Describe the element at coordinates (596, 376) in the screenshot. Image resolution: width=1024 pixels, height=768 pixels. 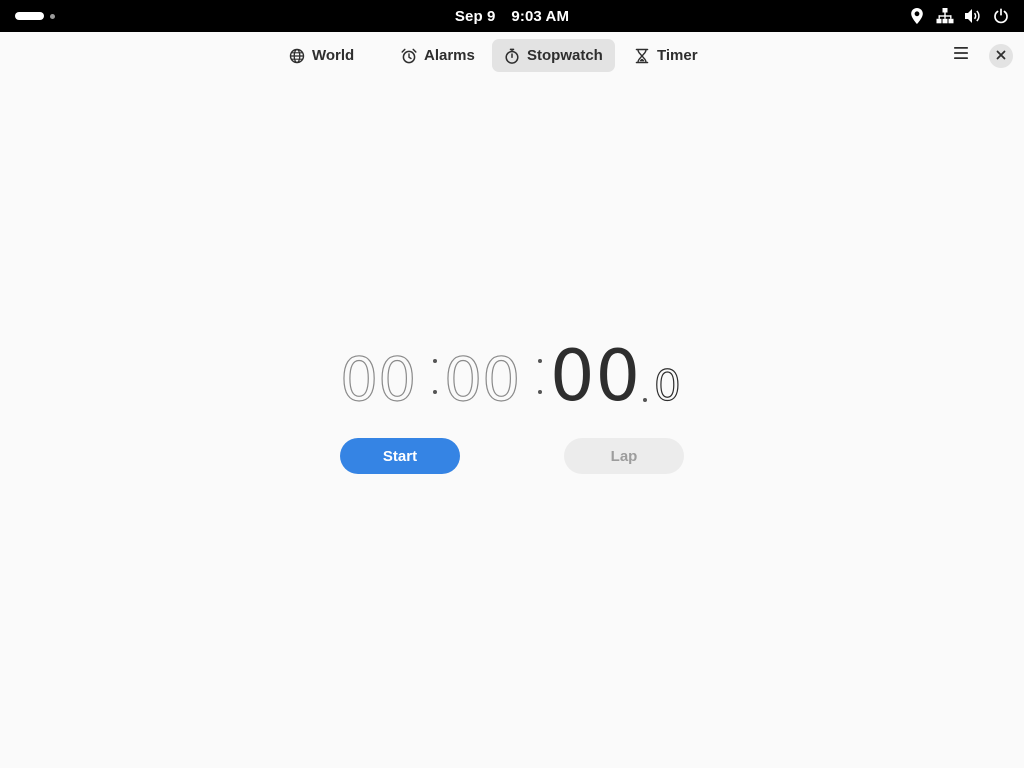
I see `seconds-value: 00` at that location.